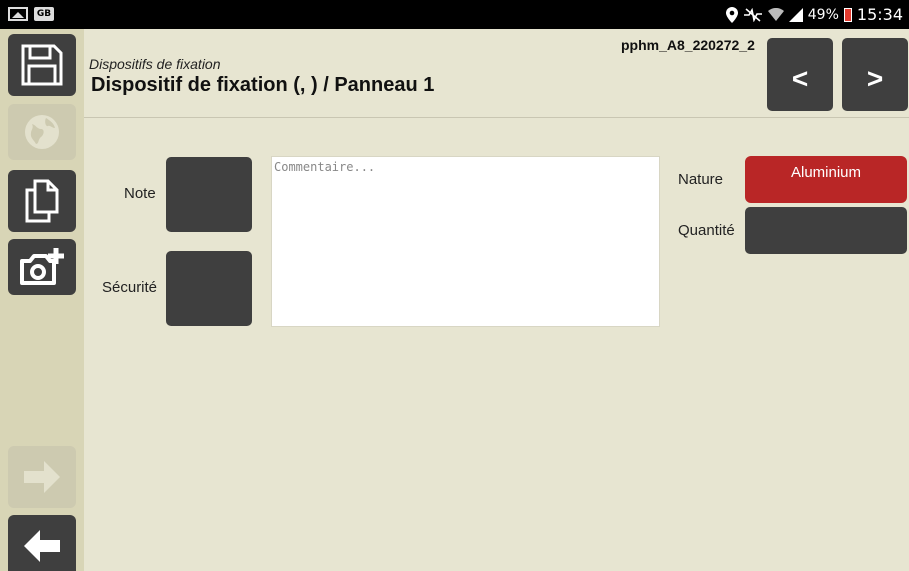  Describe the element at coordinates (42, 546) in the screenshot. I see `arrow-left-icon` at that location.